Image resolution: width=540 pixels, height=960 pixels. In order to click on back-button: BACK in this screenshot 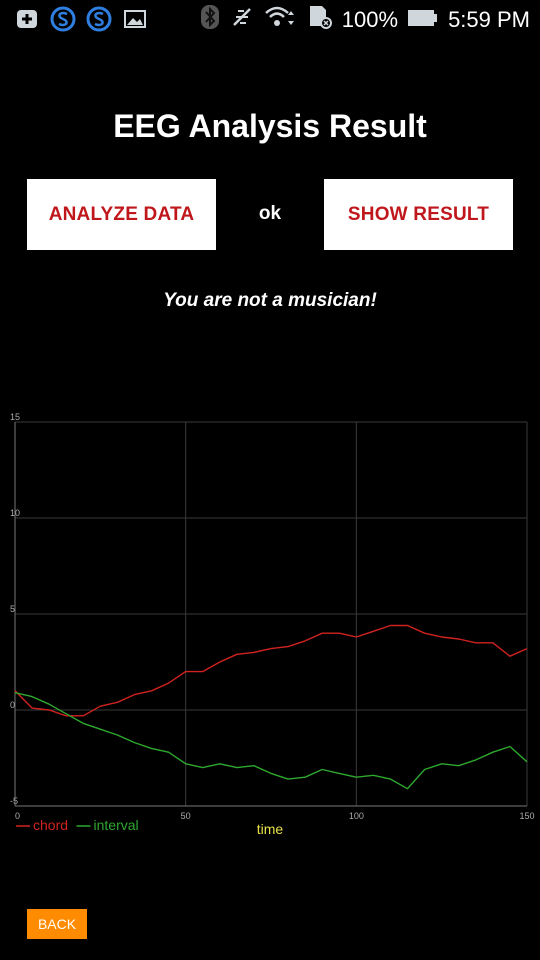, I will do `click(57, 924)`.